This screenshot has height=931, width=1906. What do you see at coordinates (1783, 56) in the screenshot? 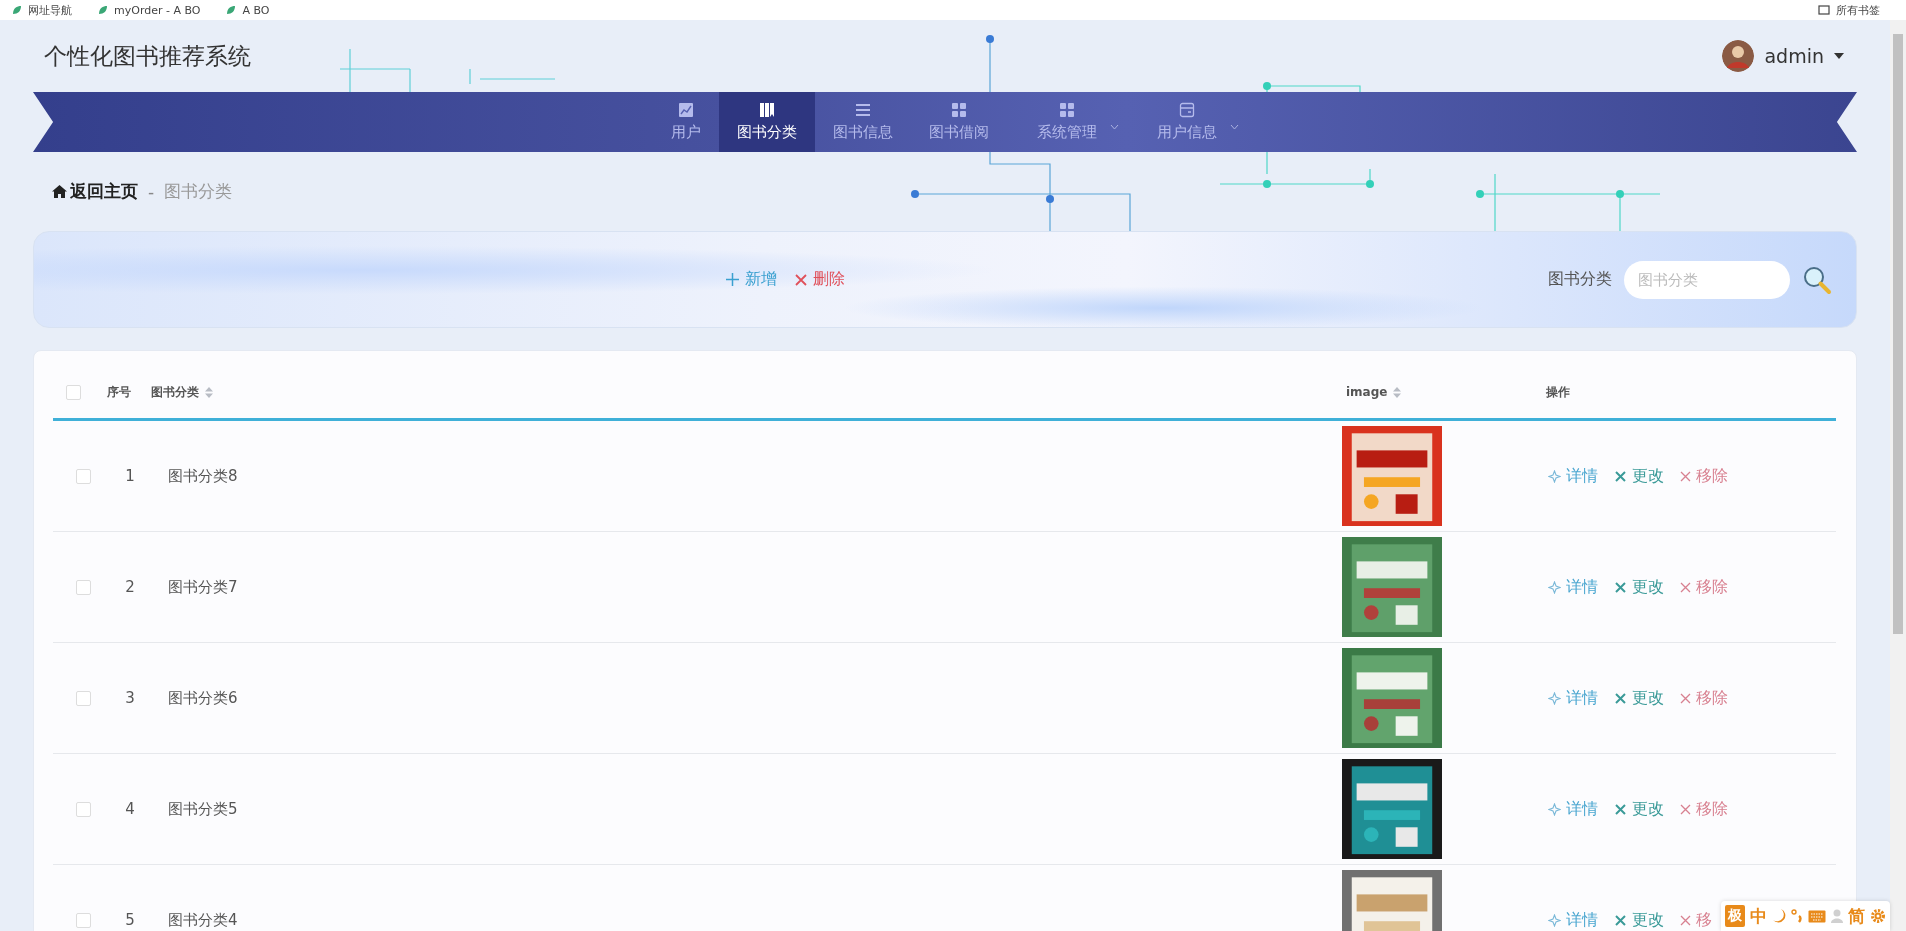
I see `user-menu: admin` at bounding box center [1783, 56].